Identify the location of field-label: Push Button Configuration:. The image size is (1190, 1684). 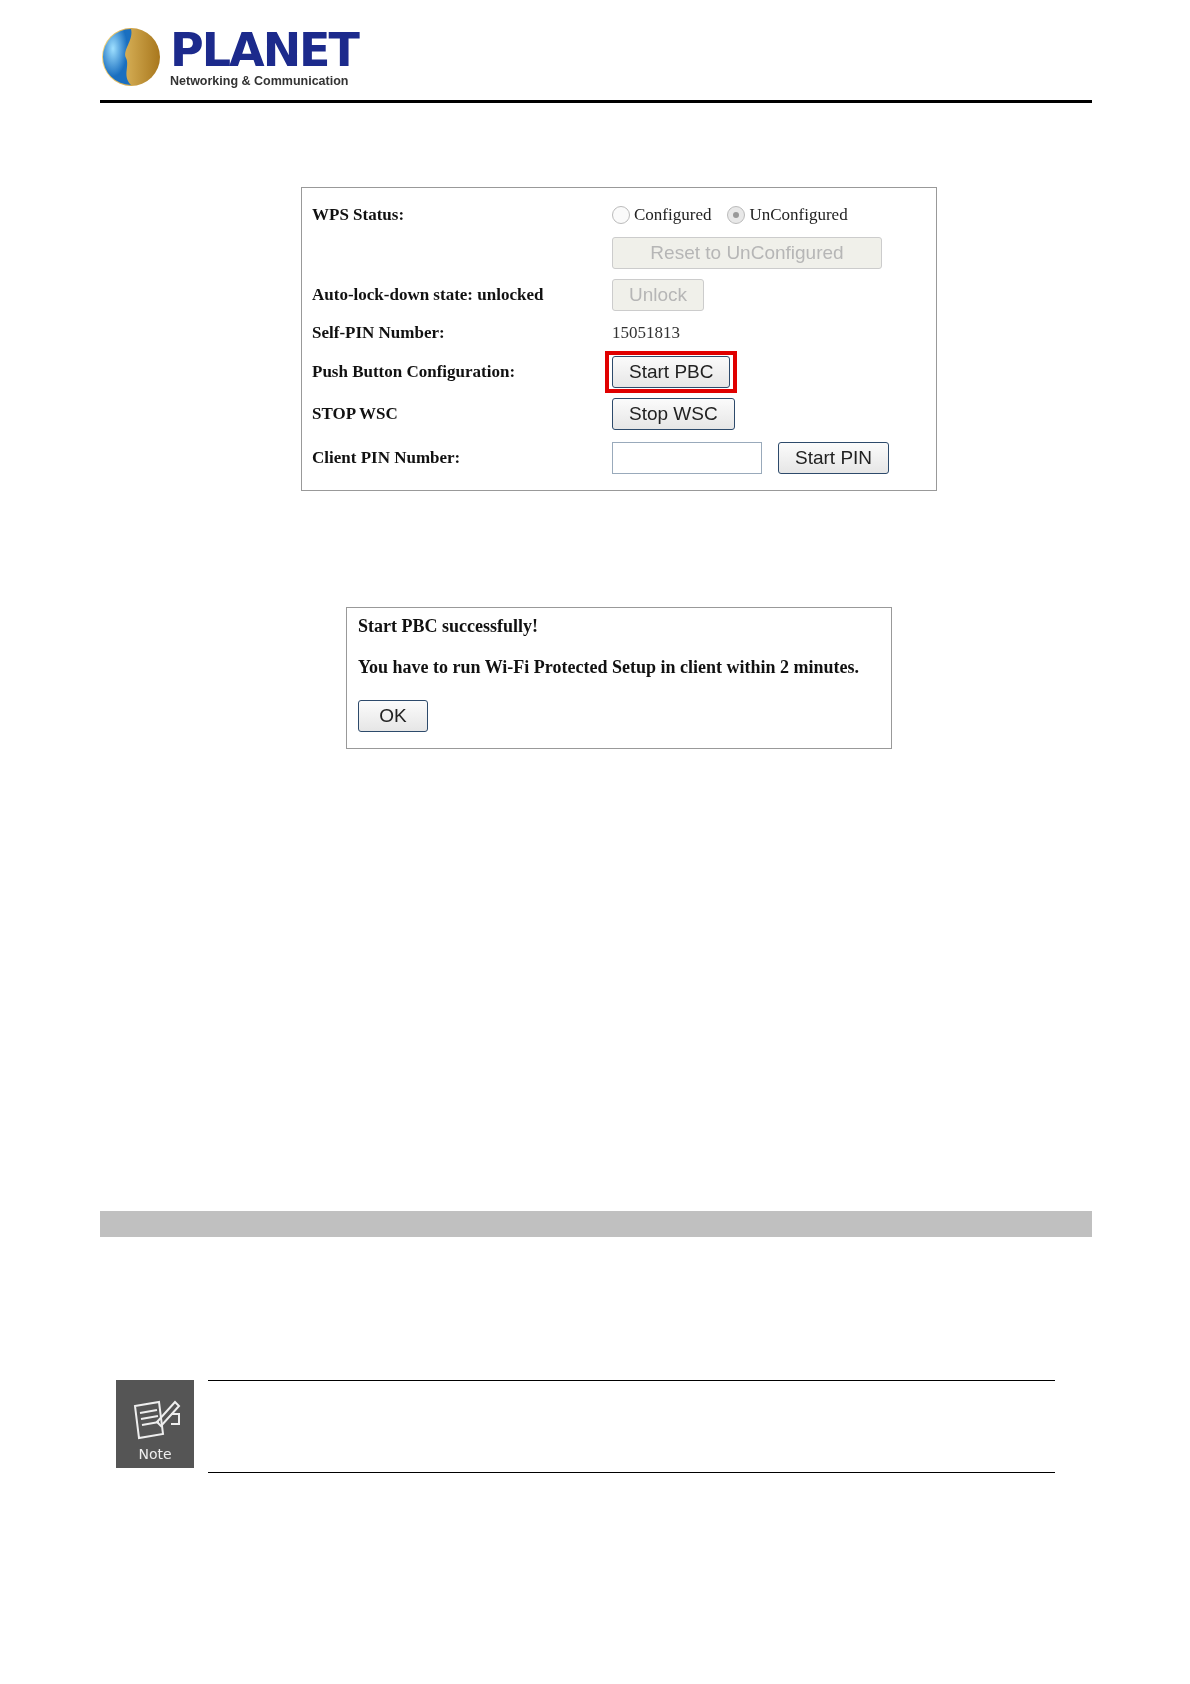
(414, 372).